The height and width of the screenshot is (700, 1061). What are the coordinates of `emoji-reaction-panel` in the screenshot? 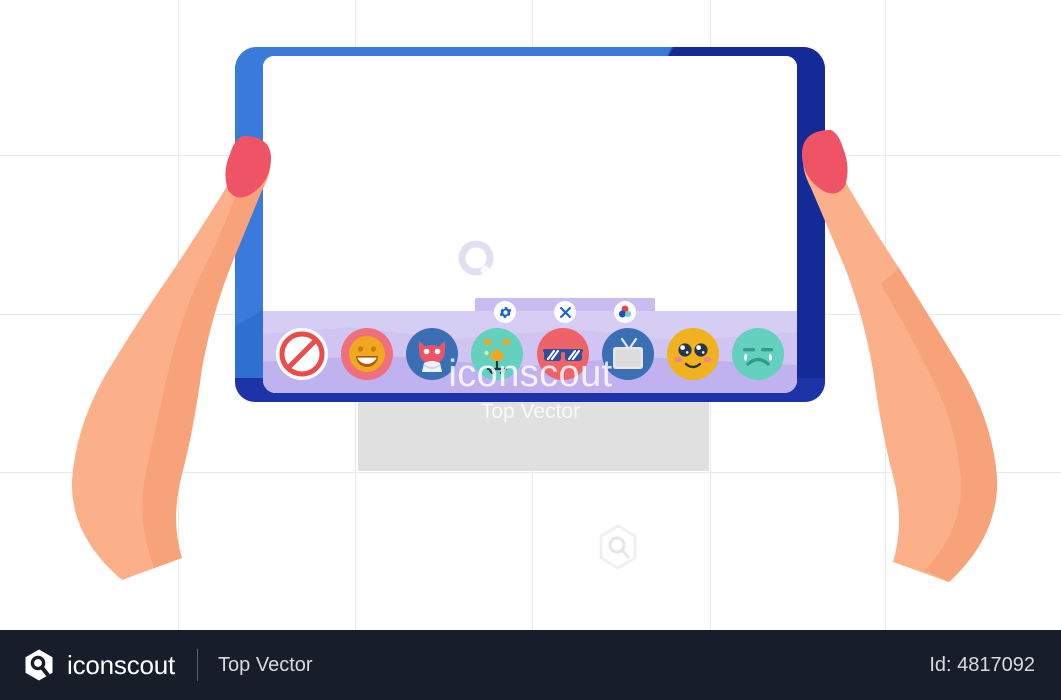 It's located at (530, 352).